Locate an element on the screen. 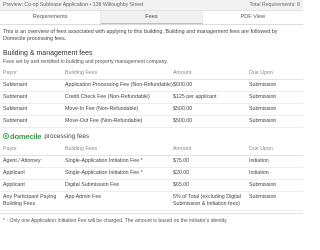 The image size is (320, 250). domecile-logo: domecile is located at coordinates (22, 136).